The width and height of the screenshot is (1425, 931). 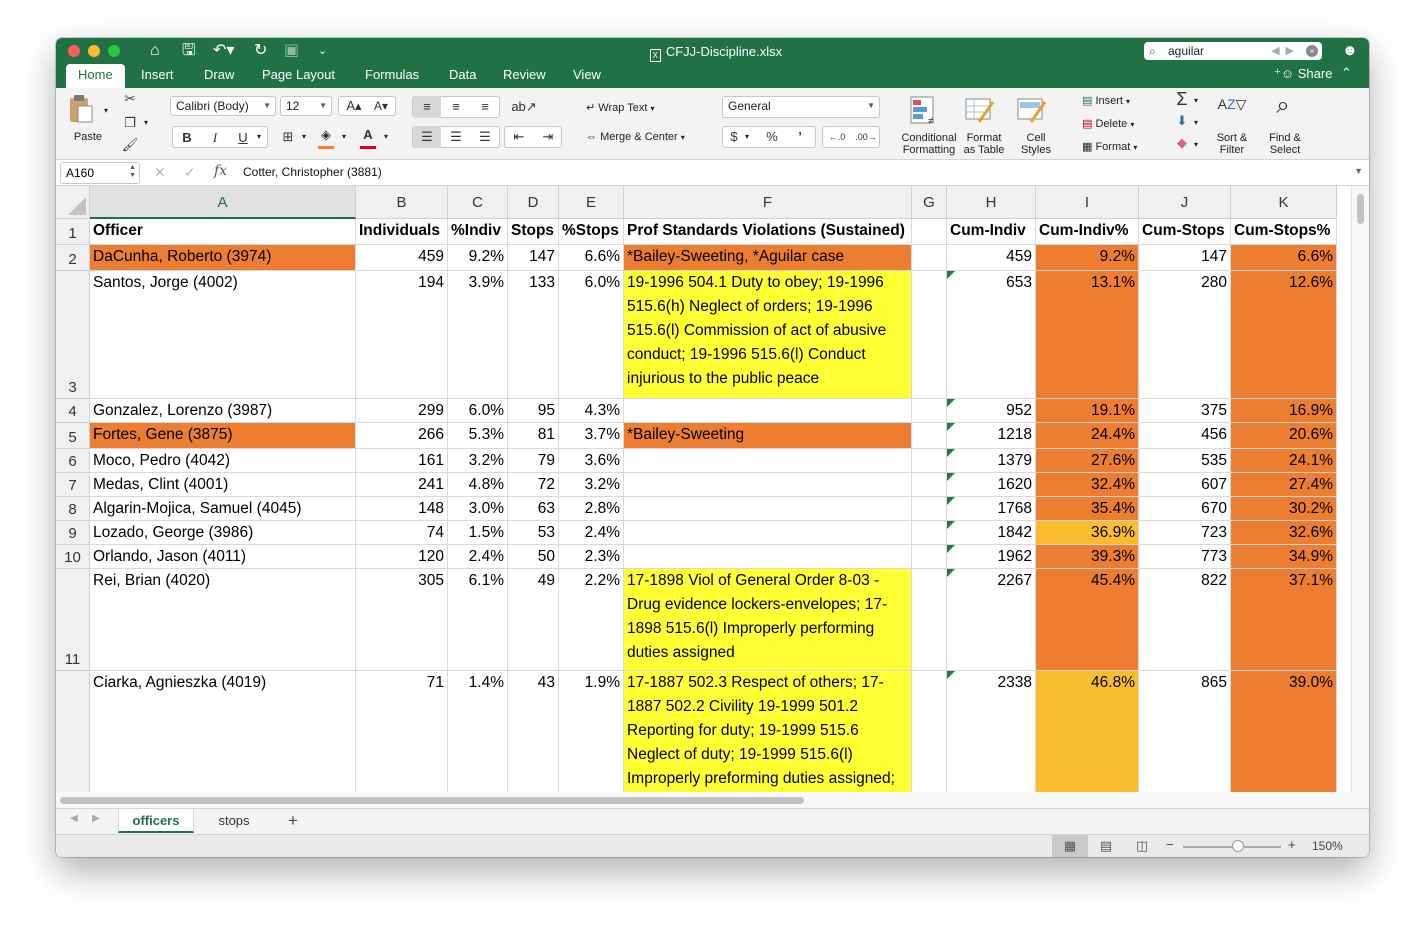 I want to click on row-header, so click(x=73, y=731).